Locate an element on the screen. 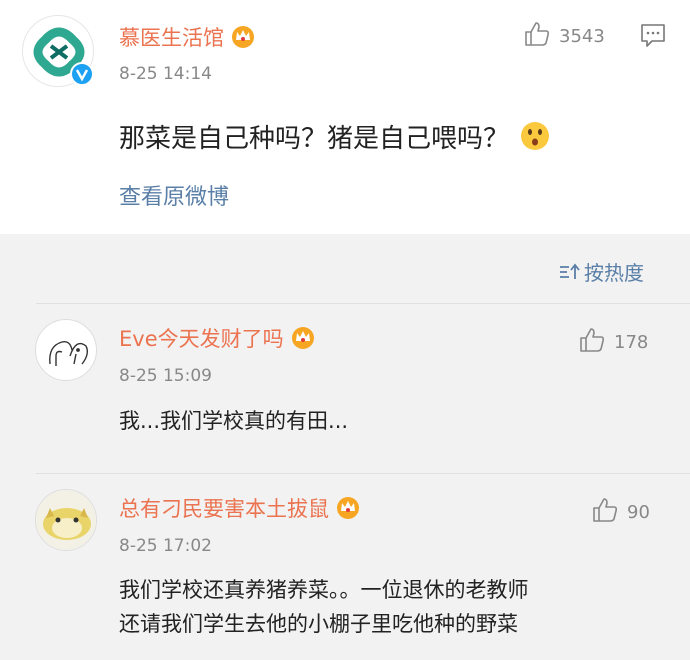  comment-time: 8-25 17:02 is located at coordinates (165, 546).